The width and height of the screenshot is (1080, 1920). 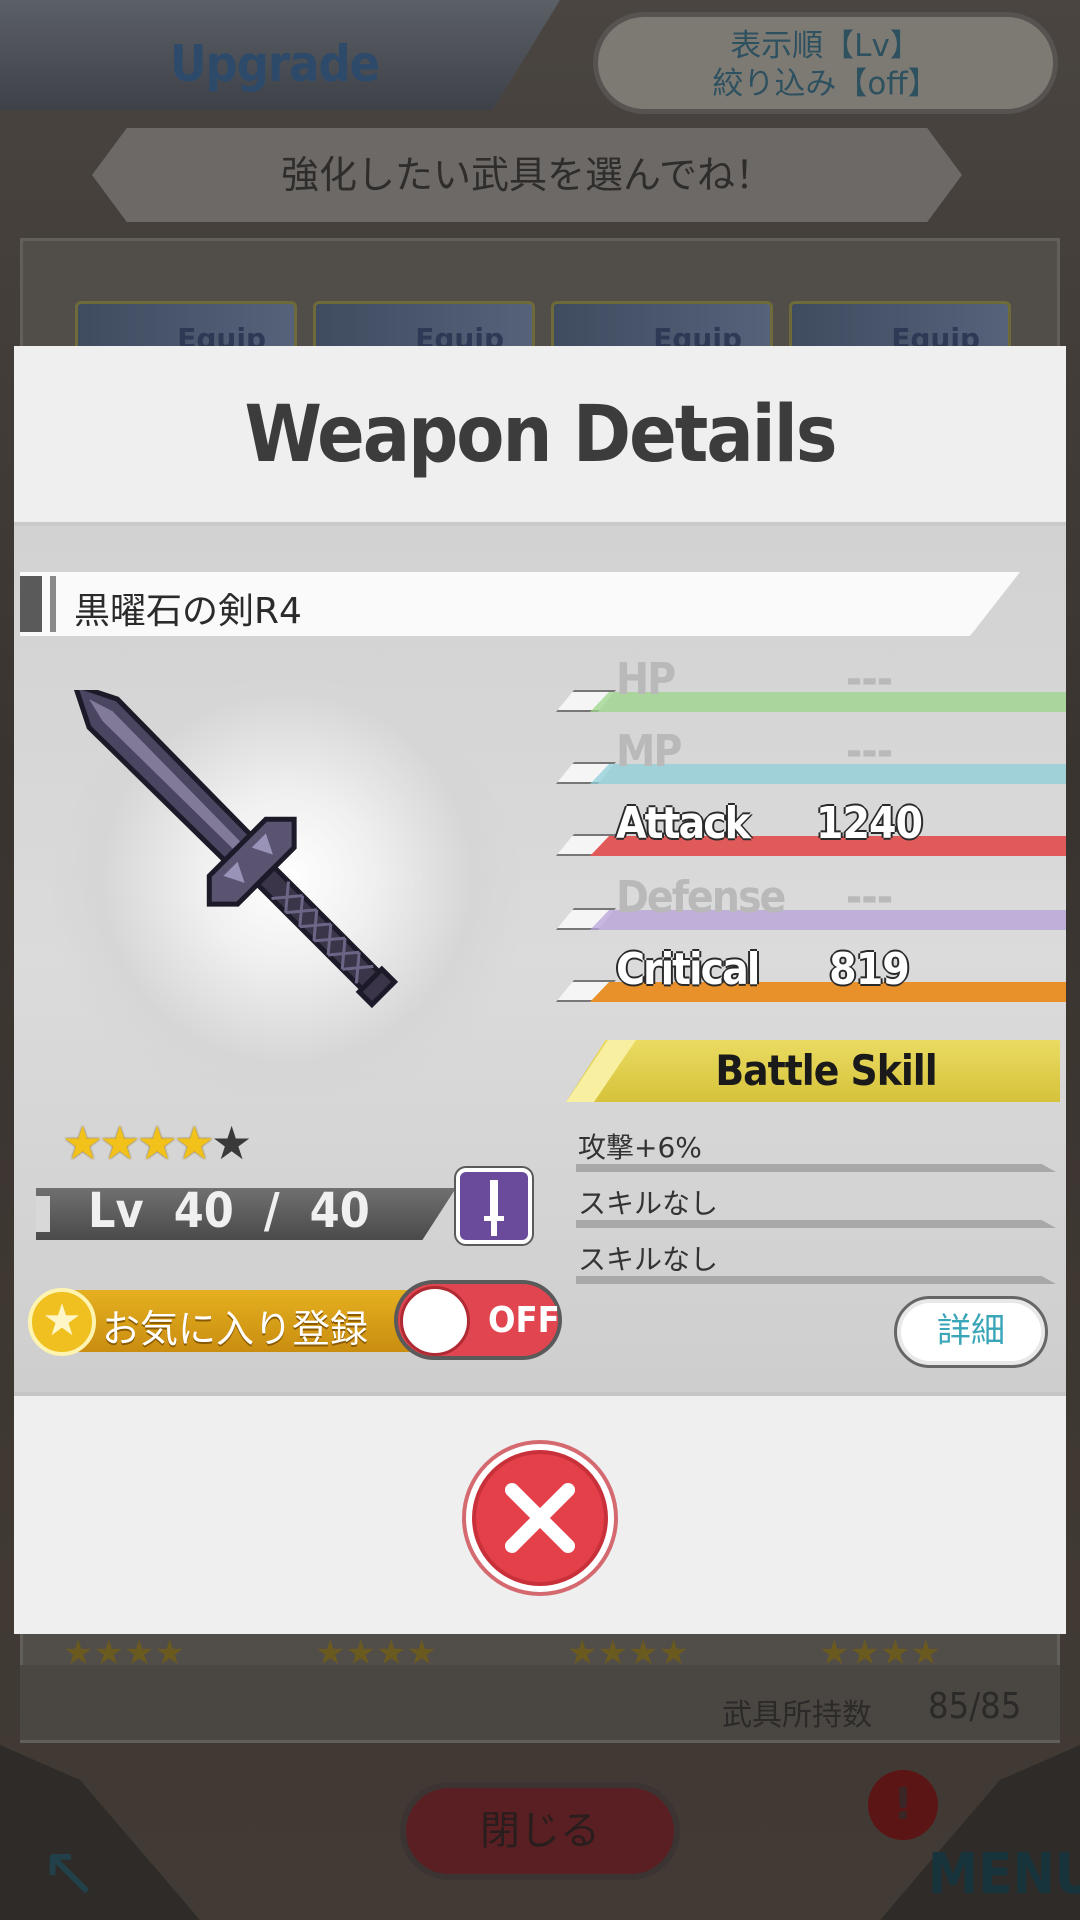 I want to click on sword-illustration, so click(x=234, y=849).